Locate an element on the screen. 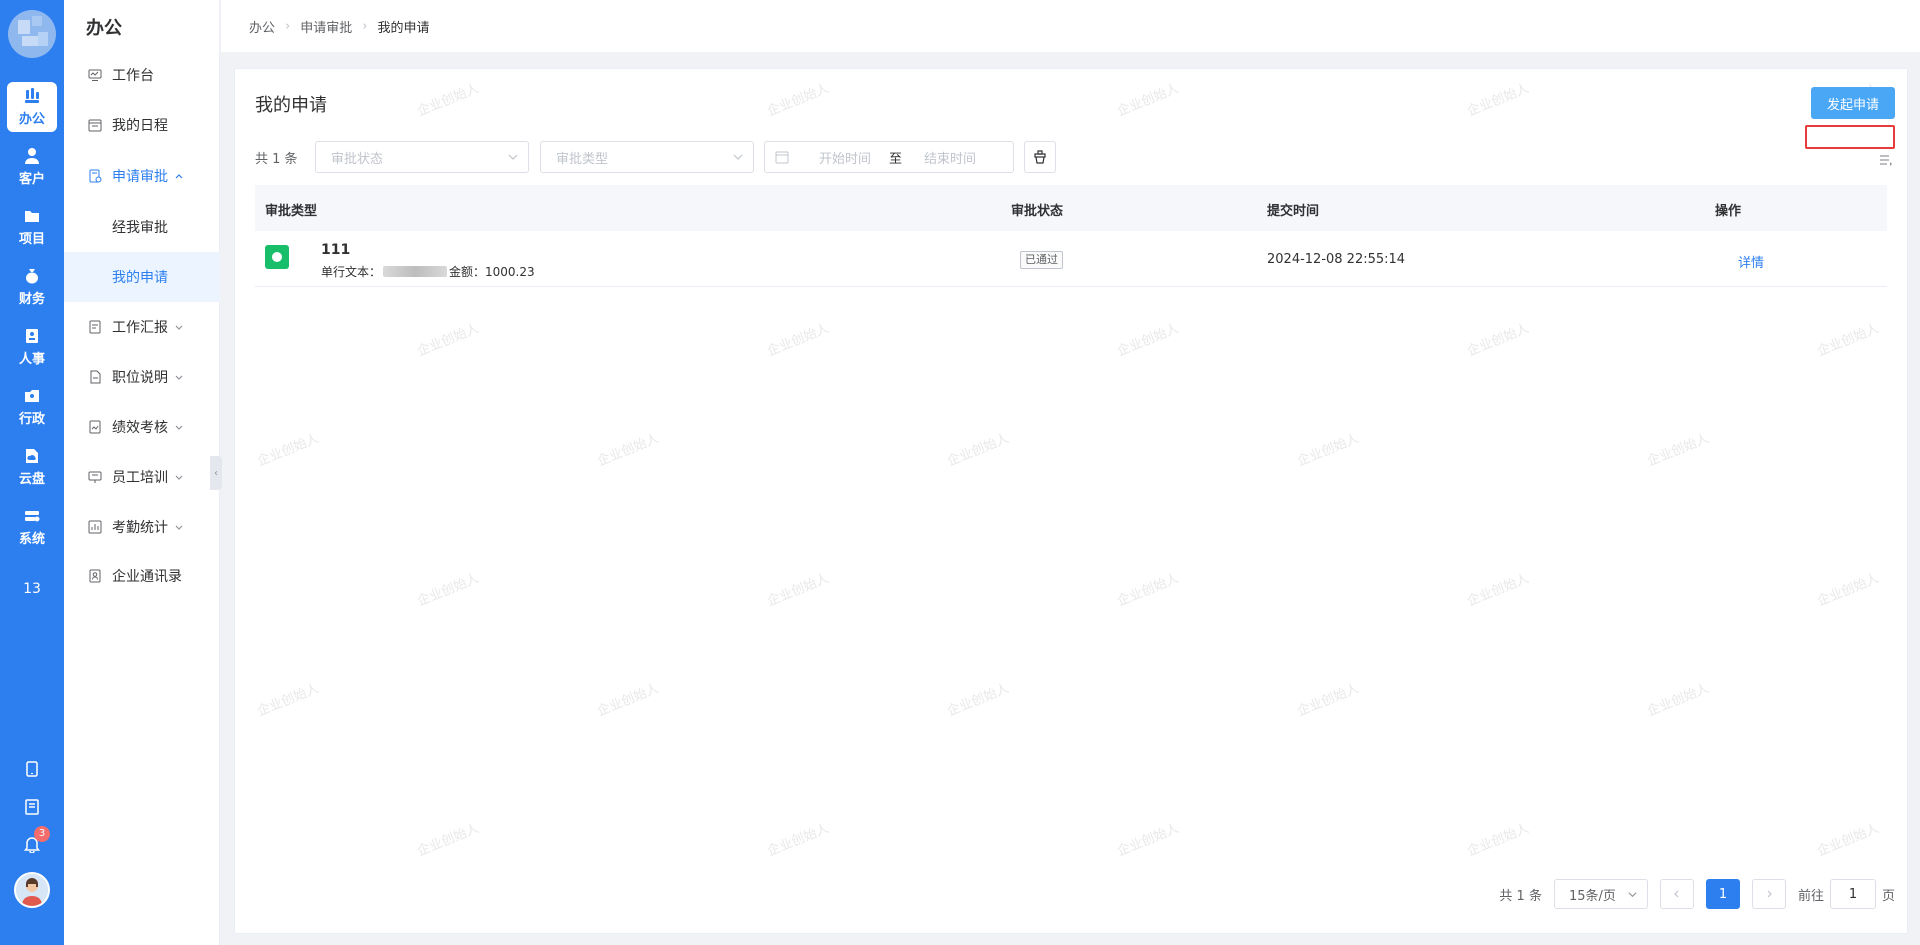  breadcrumb-item: 办公 is located at coordinates (262, 26).